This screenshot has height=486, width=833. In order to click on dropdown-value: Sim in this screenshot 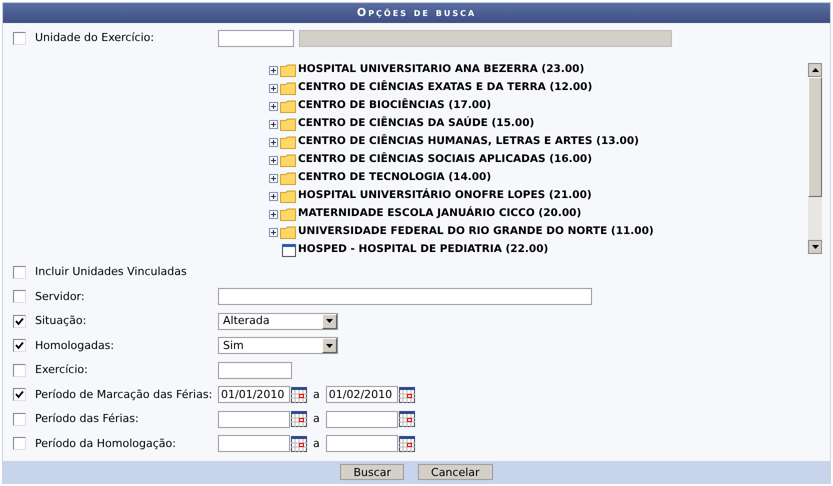, I will do `click(233, 346)`.